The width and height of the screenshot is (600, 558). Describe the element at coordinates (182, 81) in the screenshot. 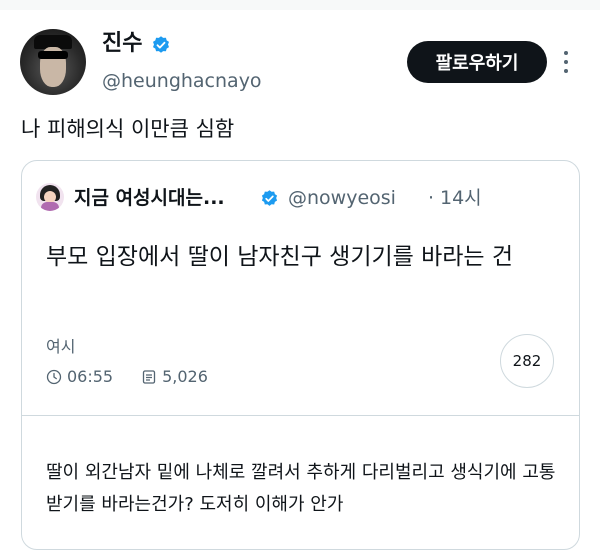

I see `author-handle: @heunghacnayo` at that location.